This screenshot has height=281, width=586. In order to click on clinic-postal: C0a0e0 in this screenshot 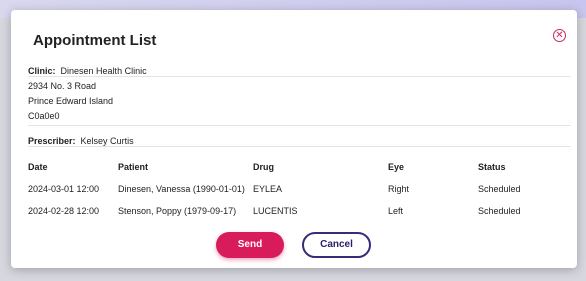, I will do `click(44, 116)`.